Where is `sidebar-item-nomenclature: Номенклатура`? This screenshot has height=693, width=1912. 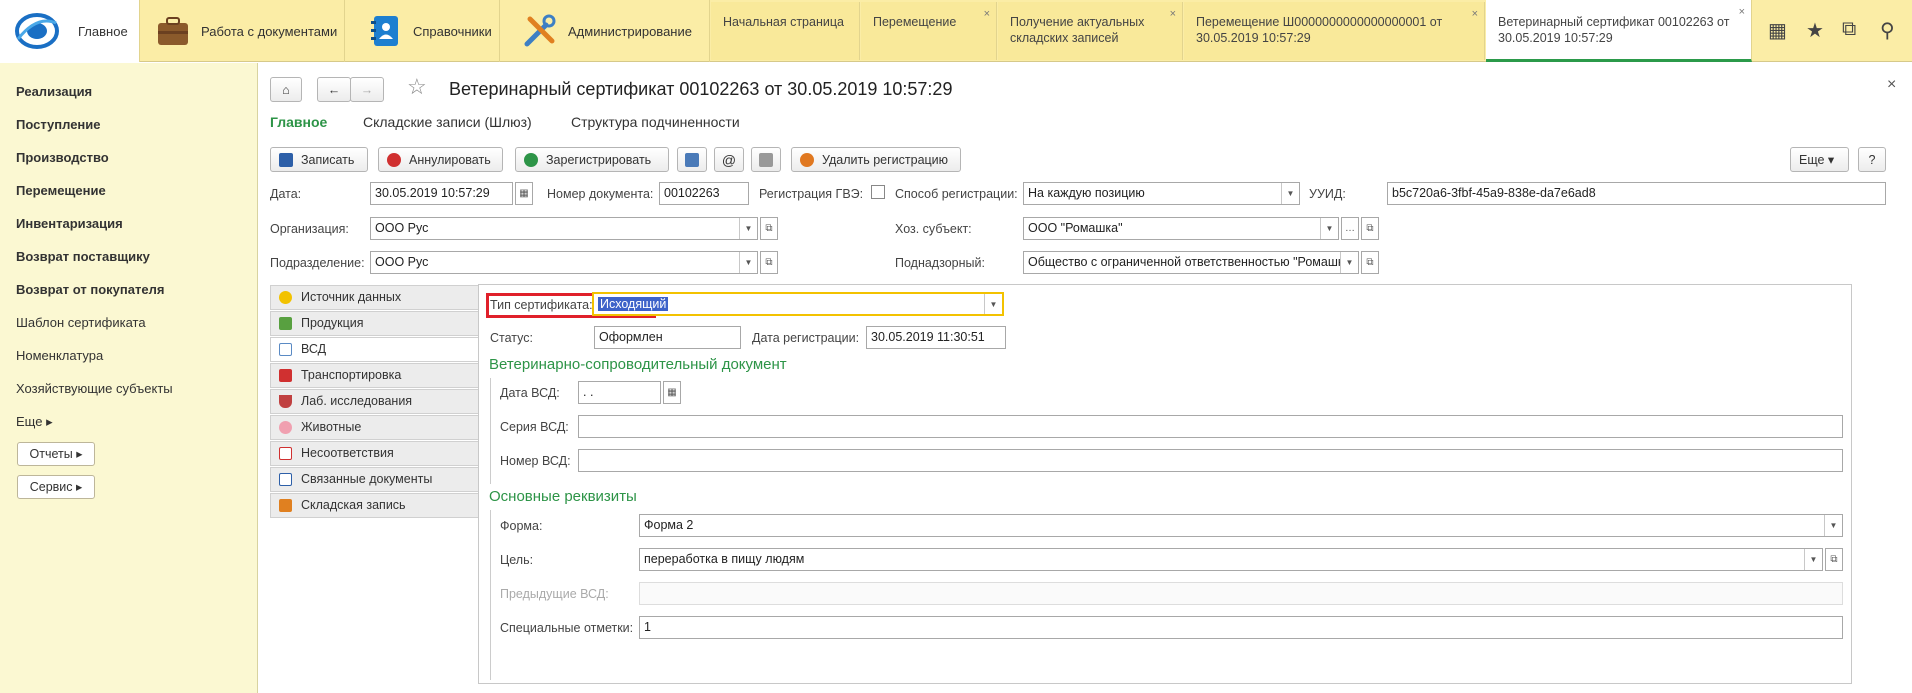 sidebar-item-nomenclature: Номенклатура is located at coordinates (59, 355).